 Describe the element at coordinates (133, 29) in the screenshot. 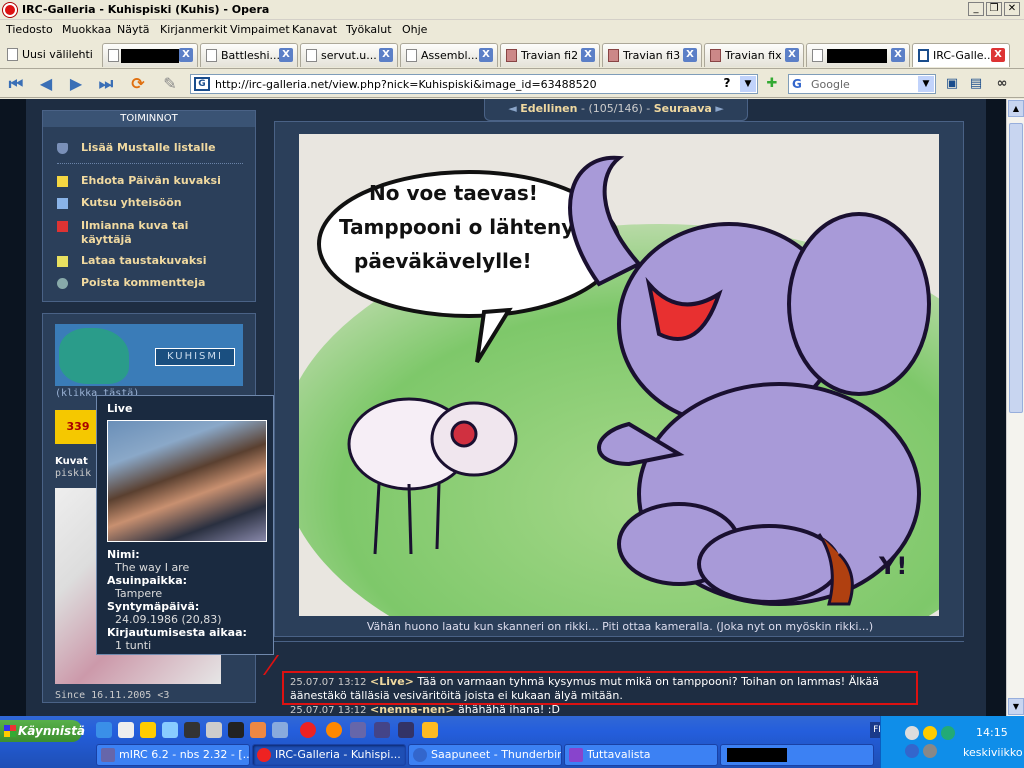

I see `menu-nayta: Näytä` at that location.